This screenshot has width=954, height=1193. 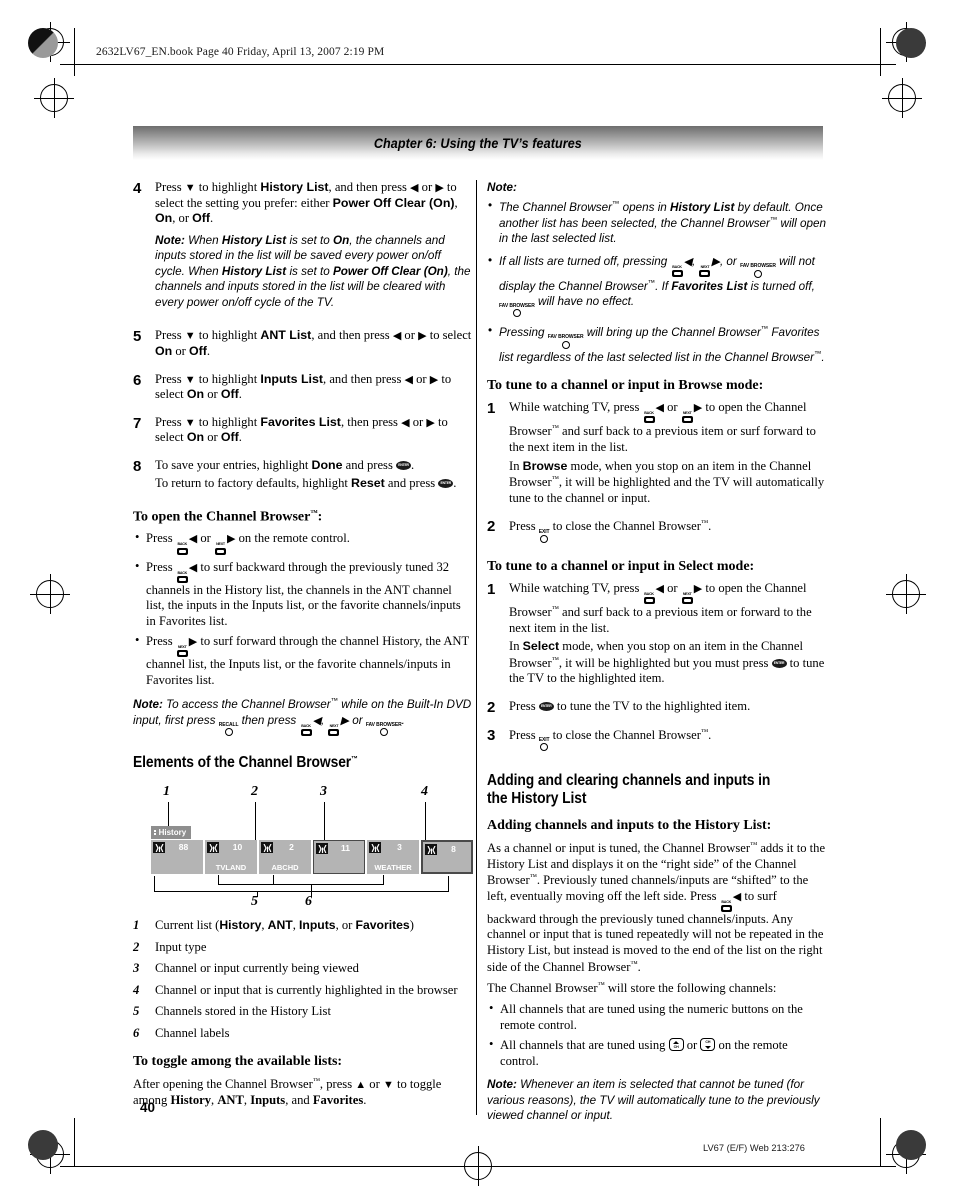 What do you see at coordinates (399, 847) in the screenshot?
I see `channel-number: 3` at bounding box center [399, 847].